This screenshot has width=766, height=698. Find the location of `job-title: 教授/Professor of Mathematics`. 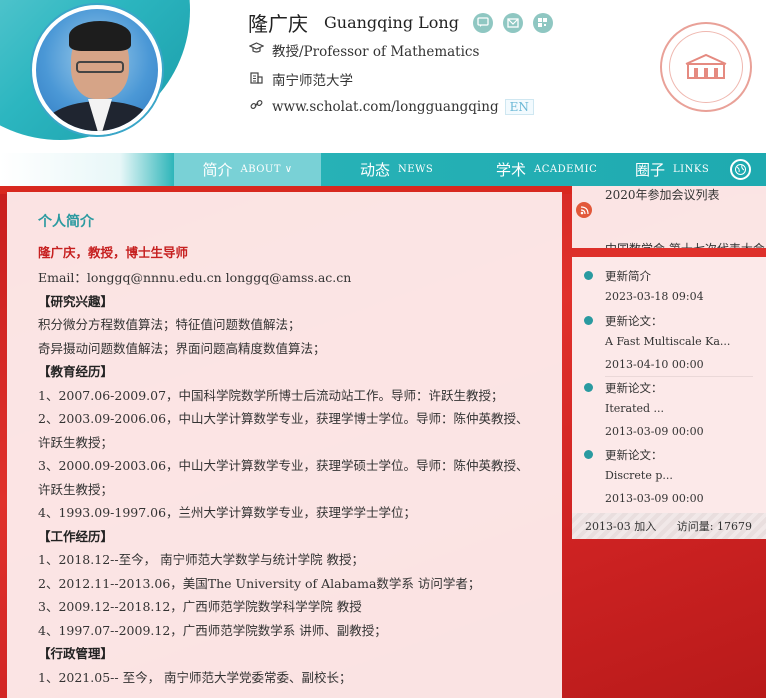

job-title: 教授/Professor of Mathematics is located at coordinates (376, 52).